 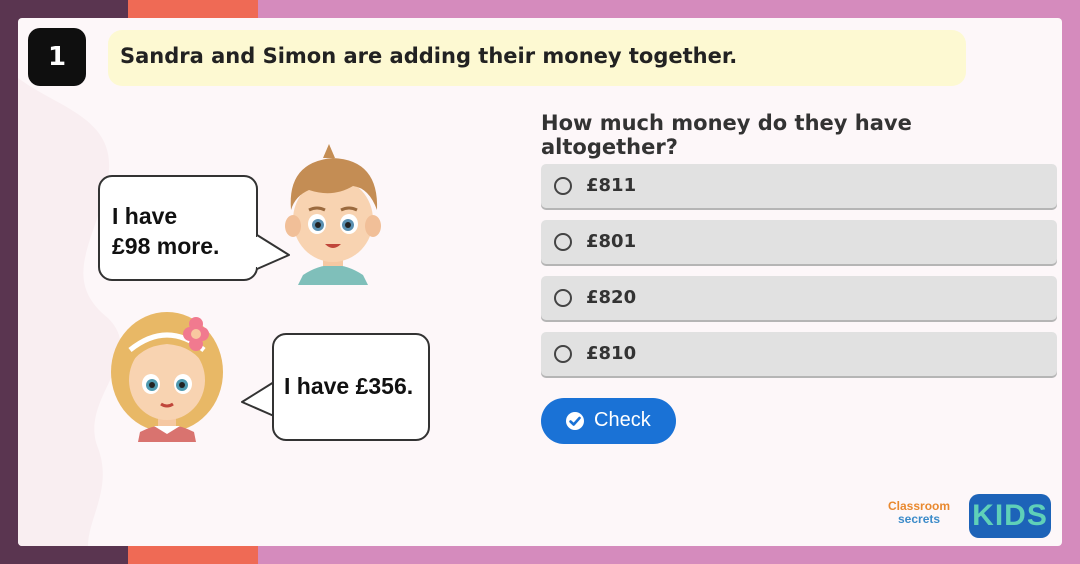 I want to click on option-label: £811, so click(x=611, y=185).